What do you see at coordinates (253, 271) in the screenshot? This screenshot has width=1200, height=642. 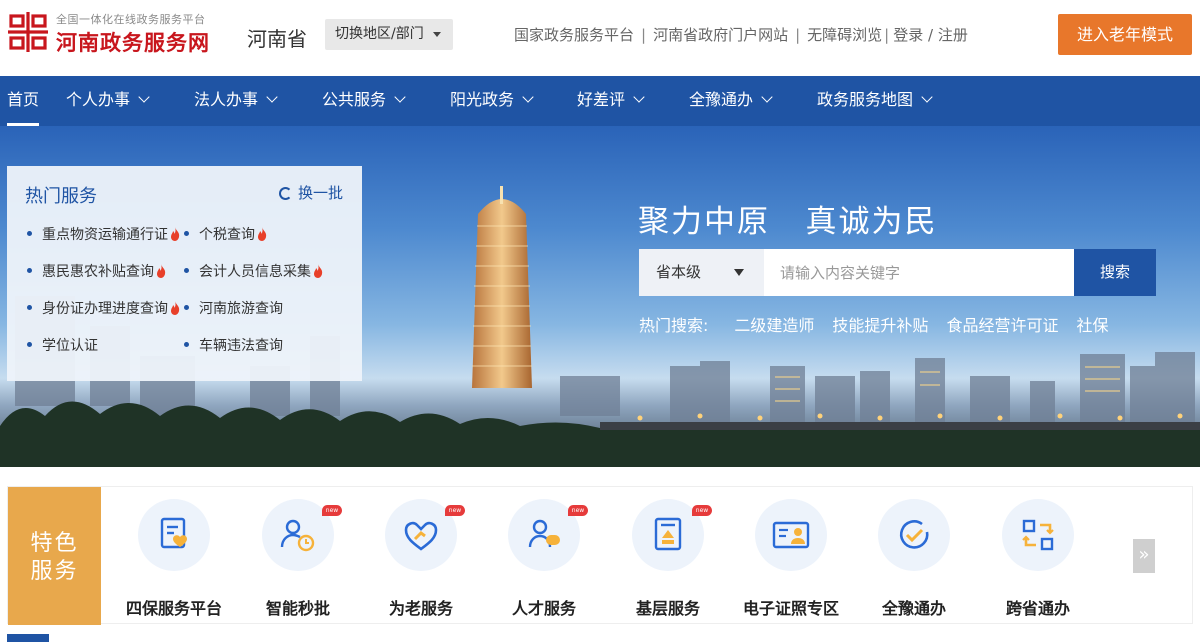 I see `hot-service-item: 会计人员信息采集` at bounding box center [253, 271].